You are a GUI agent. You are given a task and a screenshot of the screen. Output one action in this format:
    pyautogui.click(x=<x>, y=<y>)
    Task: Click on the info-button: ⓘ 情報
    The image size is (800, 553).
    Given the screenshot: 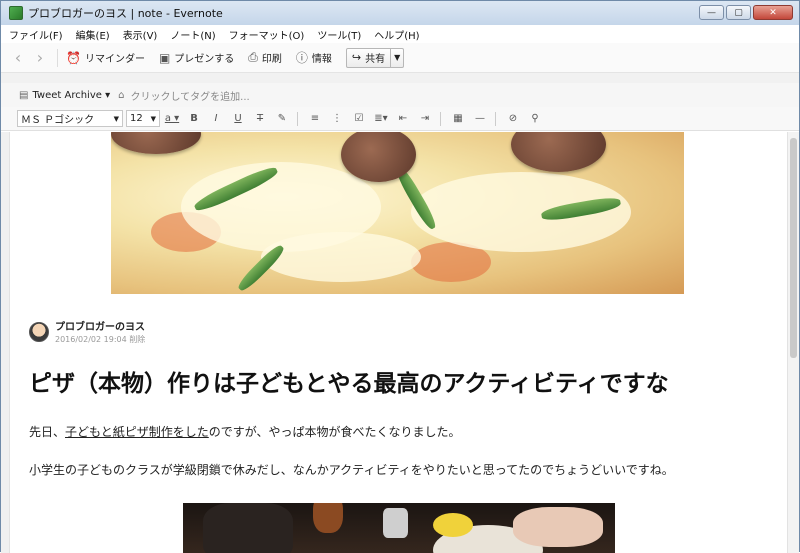 What is the action you would take?
    pyautogui.click(x=314, y=57)
    